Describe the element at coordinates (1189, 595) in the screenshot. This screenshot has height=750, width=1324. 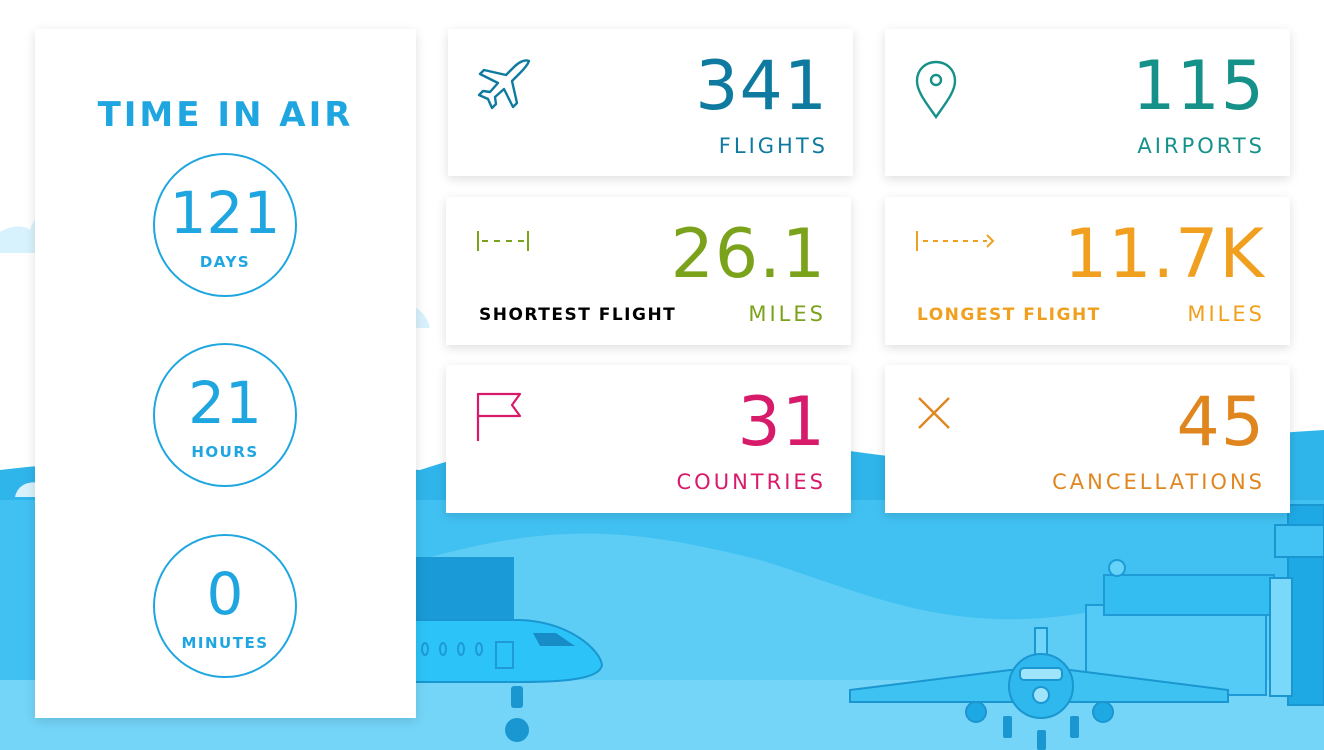
I see `hangar-top` at that location.